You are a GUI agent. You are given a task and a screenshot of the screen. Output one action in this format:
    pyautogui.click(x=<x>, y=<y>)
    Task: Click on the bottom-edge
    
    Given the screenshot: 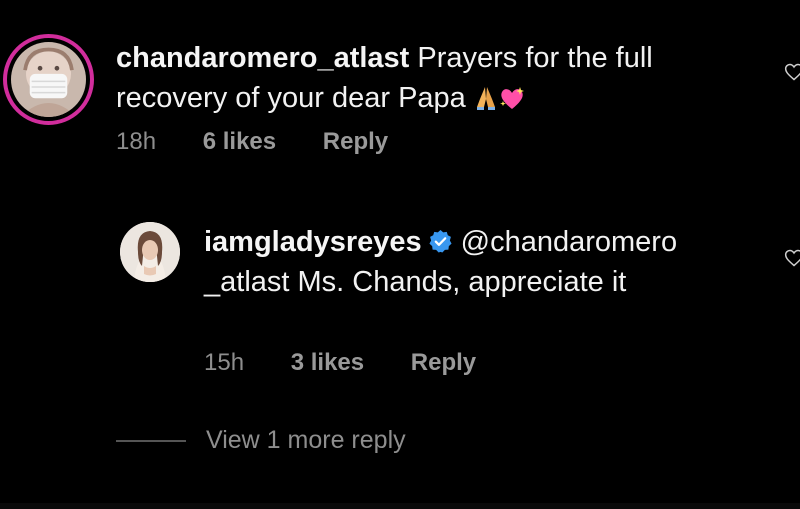 What is the action you would take?
    pyautogui.click(x=400, y=506)
    